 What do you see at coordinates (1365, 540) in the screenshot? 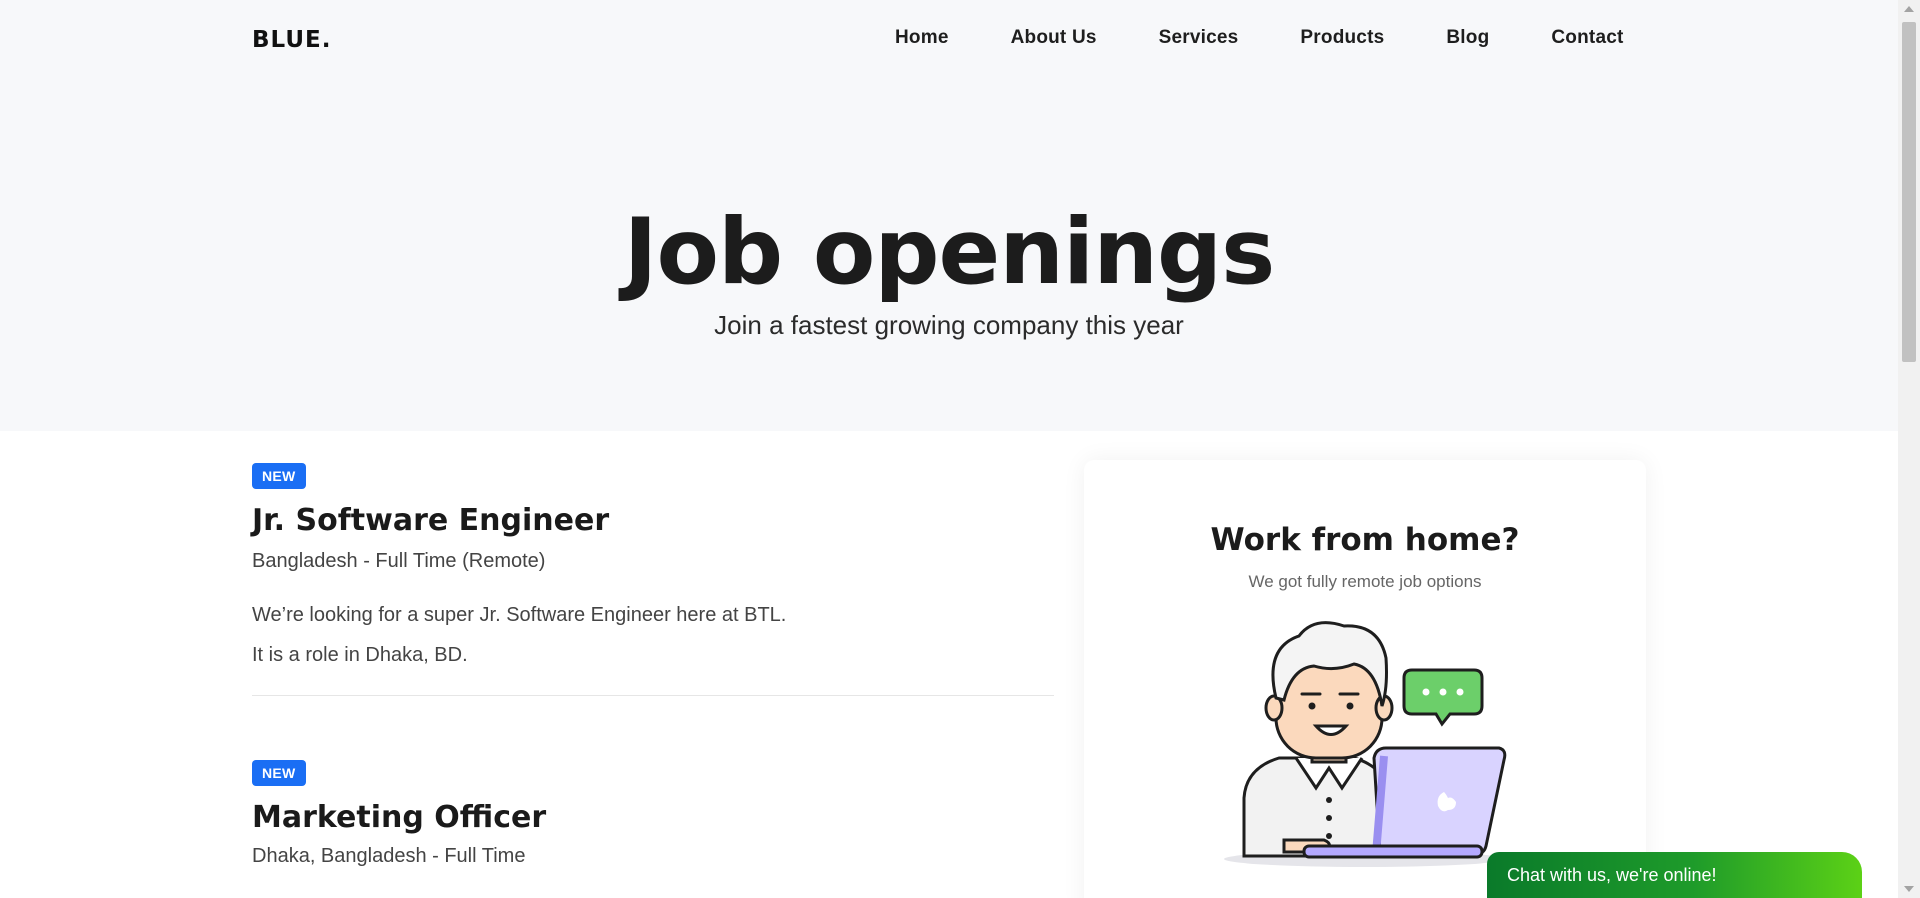
I see `card-title: Work from home?` at bounding box center [1365, 540].